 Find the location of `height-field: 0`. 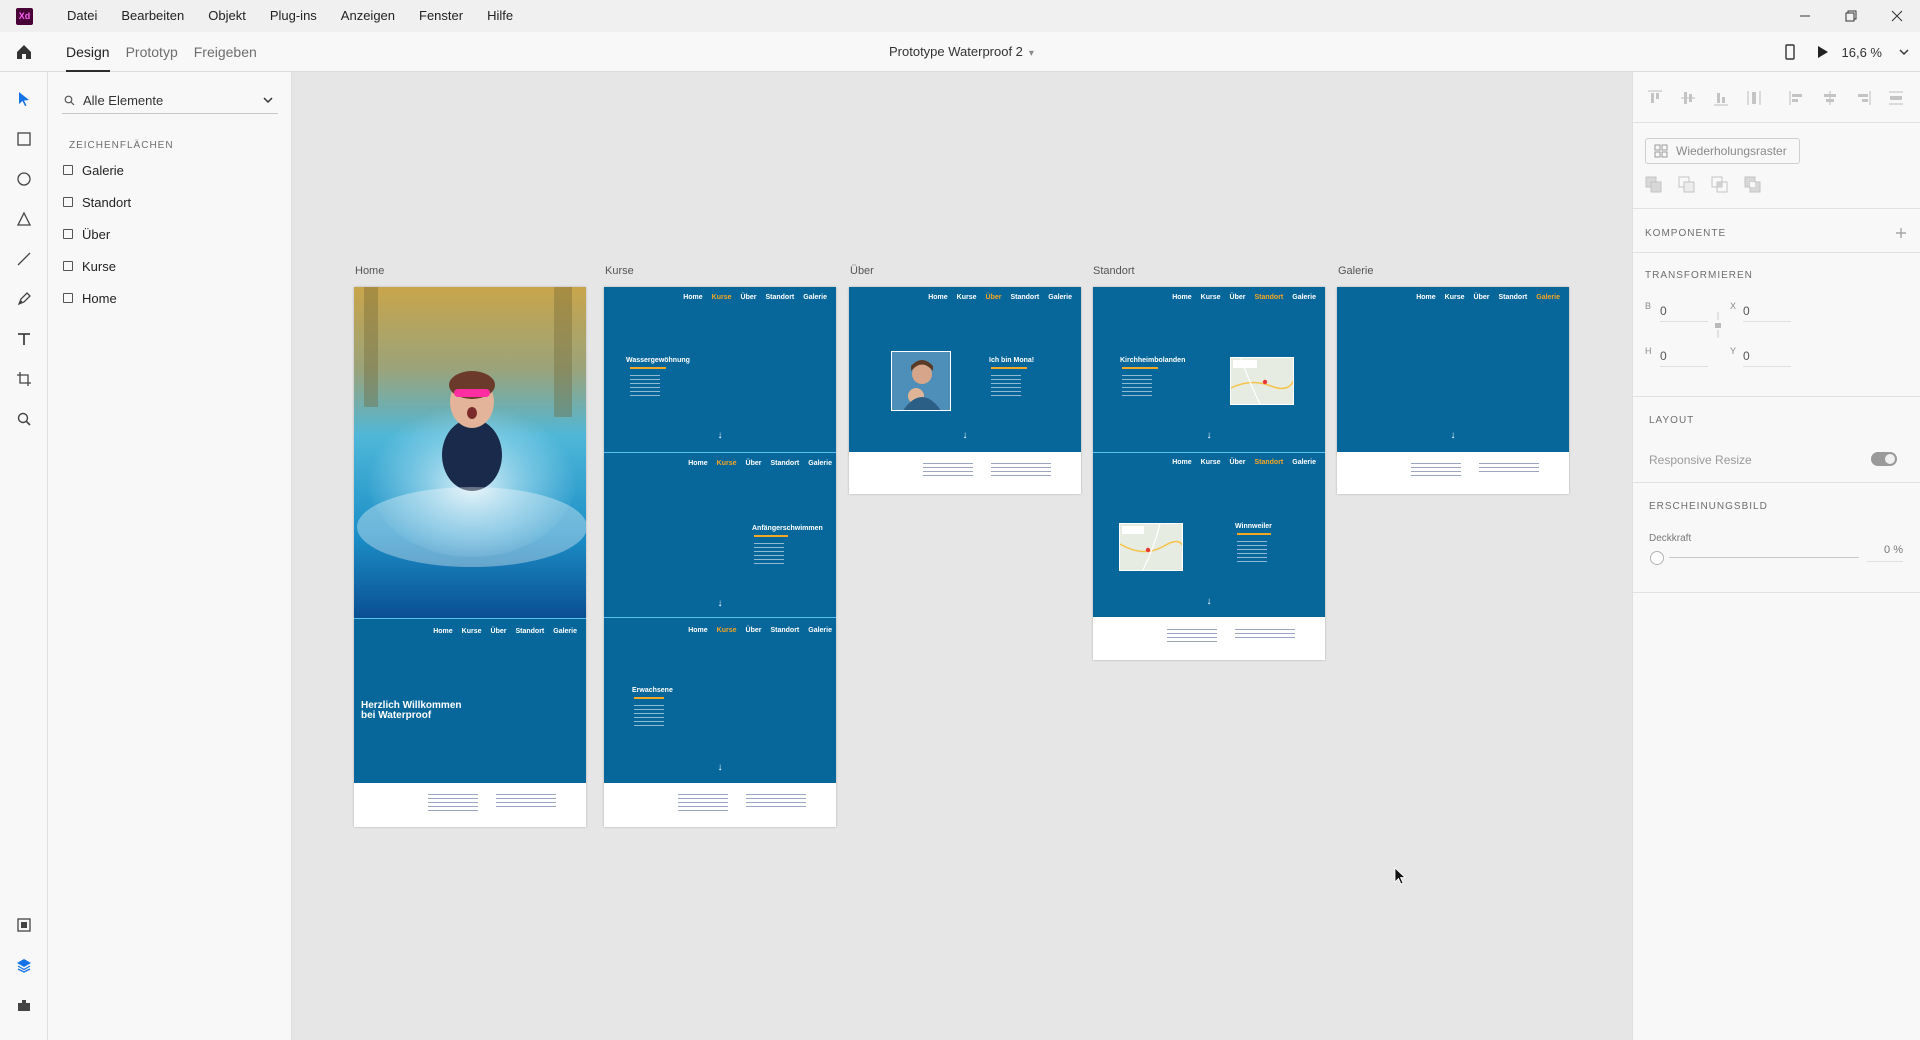

height-field: 0 is located at coordinates (1684, 358).